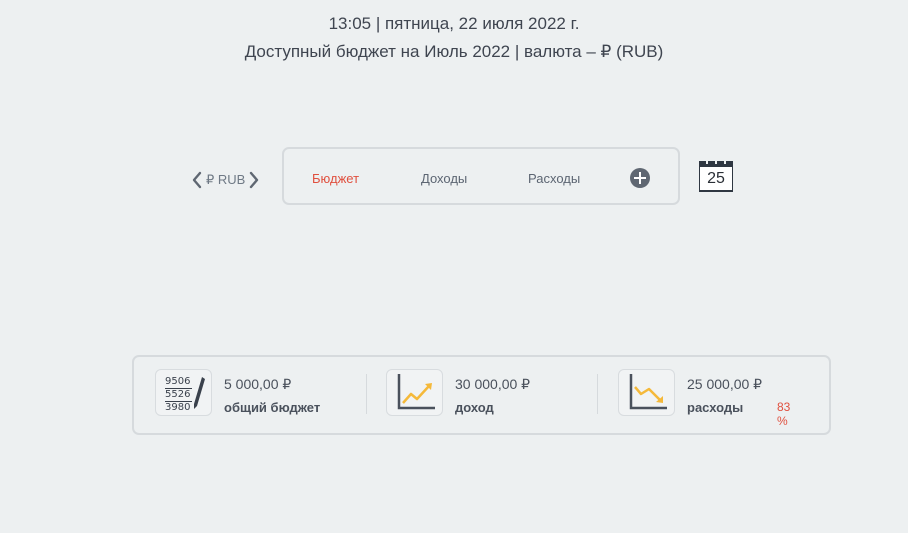  I want to click on tab-budget: Бюджет, so click(335, 178).